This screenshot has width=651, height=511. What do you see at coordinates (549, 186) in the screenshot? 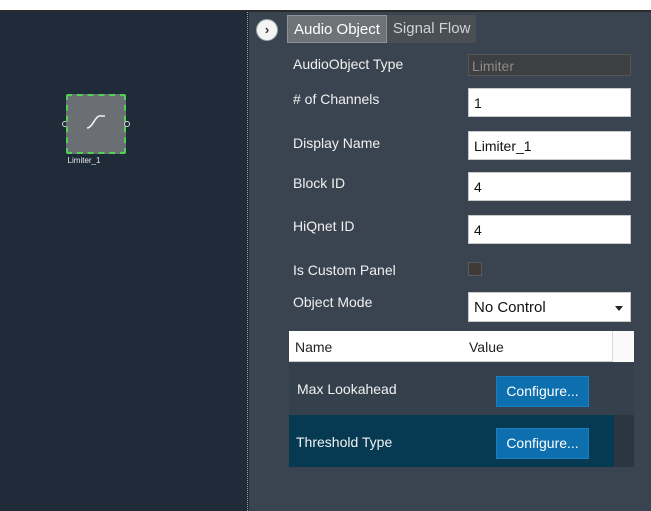
I see `block-id-field: 4` at bounding box center [549, 186].